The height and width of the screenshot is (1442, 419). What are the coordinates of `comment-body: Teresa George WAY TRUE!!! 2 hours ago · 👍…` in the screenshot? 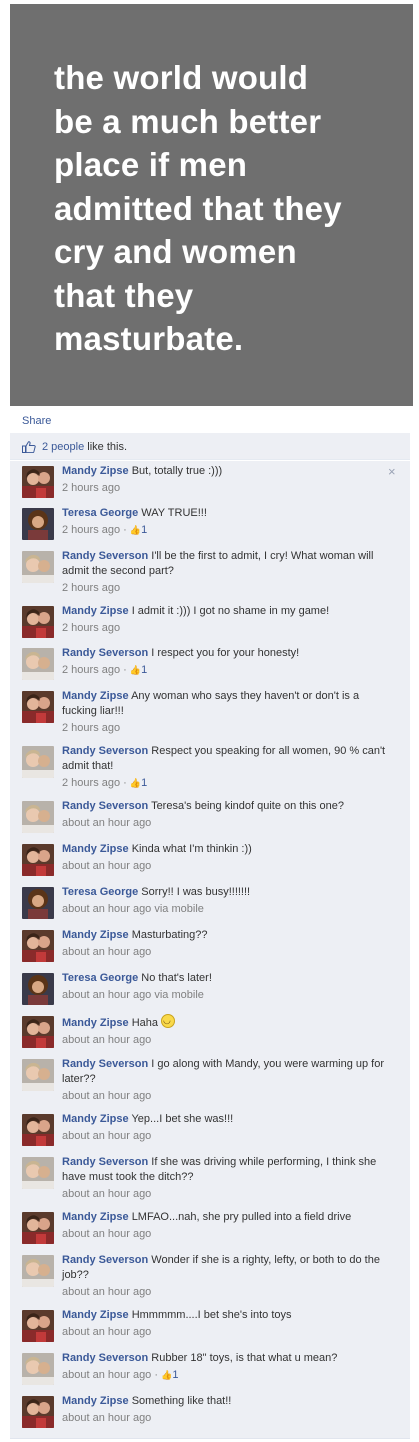 It's located at (227, 522).